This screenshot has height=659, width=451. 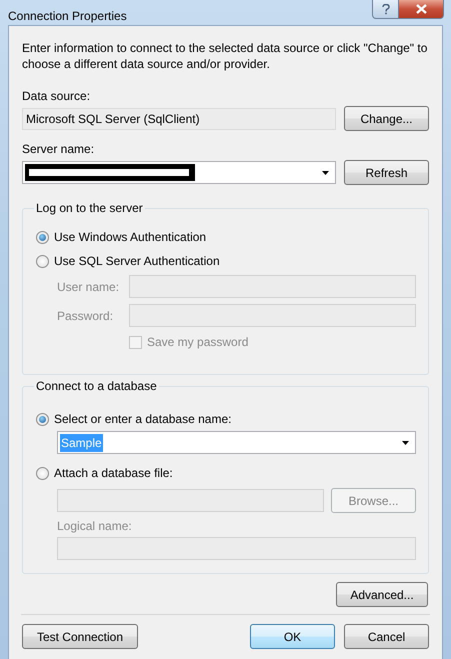 What do you see at coordinates (292, 636) in the screenshot?
I see `dialog-button: OK` at bounding box center [292, 636].